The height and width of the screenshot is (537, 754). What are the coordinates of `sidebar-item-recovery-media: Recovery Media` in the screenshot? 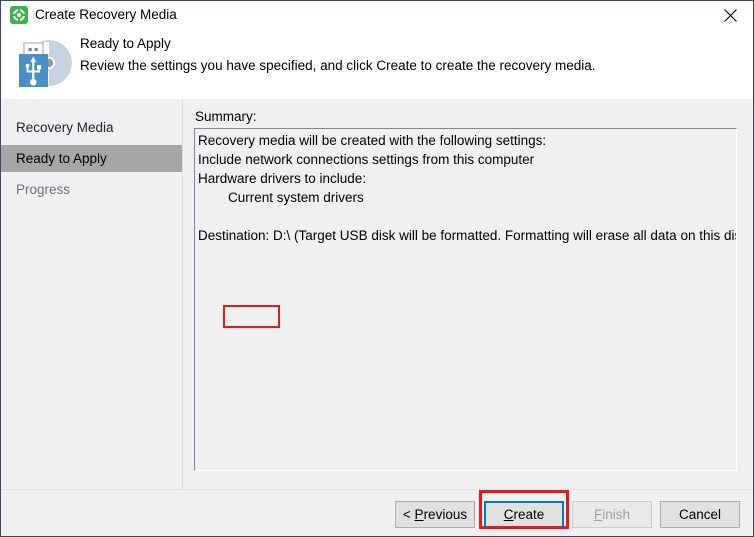 It's located at (91, 127).